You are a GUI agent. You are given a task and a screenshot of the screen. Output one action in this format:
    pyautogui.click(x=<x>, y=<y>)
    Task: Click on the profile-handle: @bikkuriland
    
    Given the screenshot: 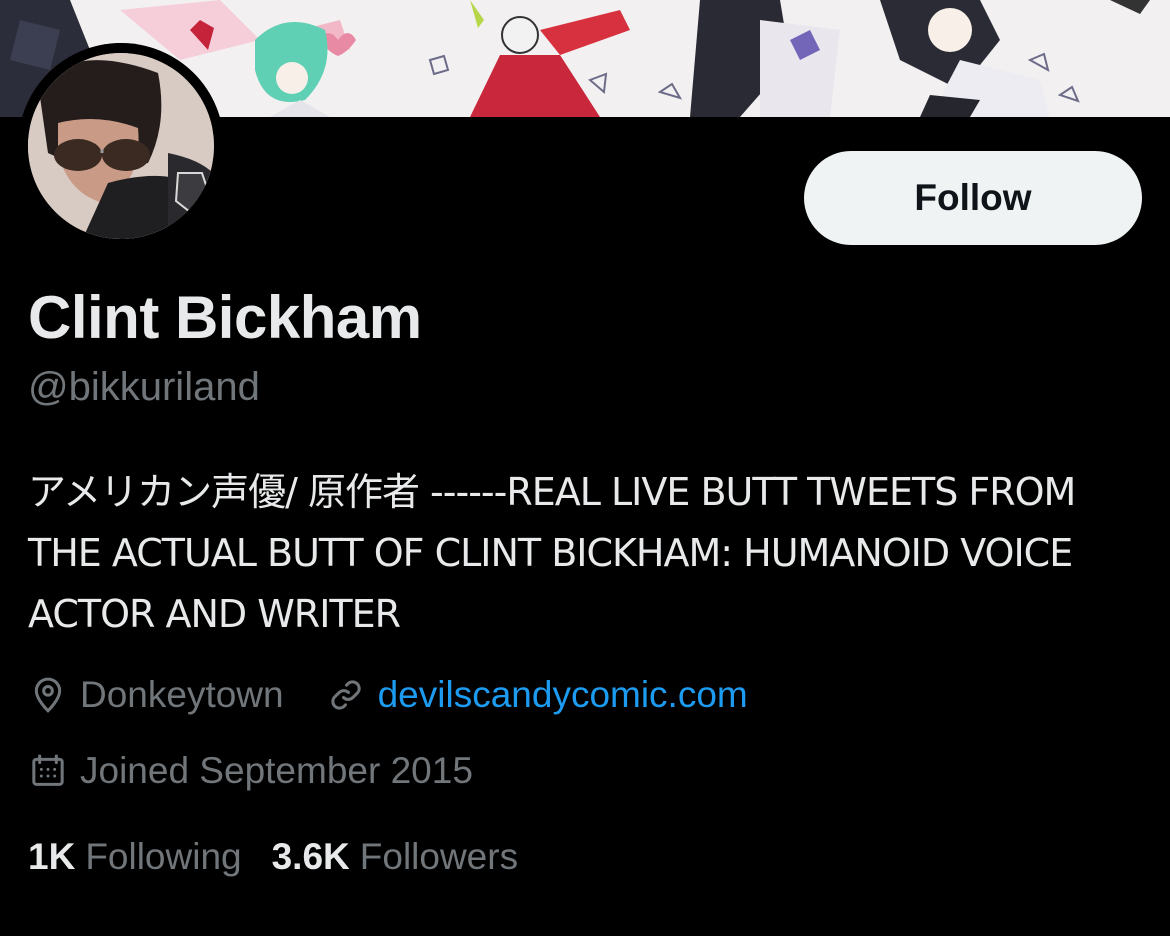 What is the action you would take?
    pyautogui.click(x=144, y=387)
    